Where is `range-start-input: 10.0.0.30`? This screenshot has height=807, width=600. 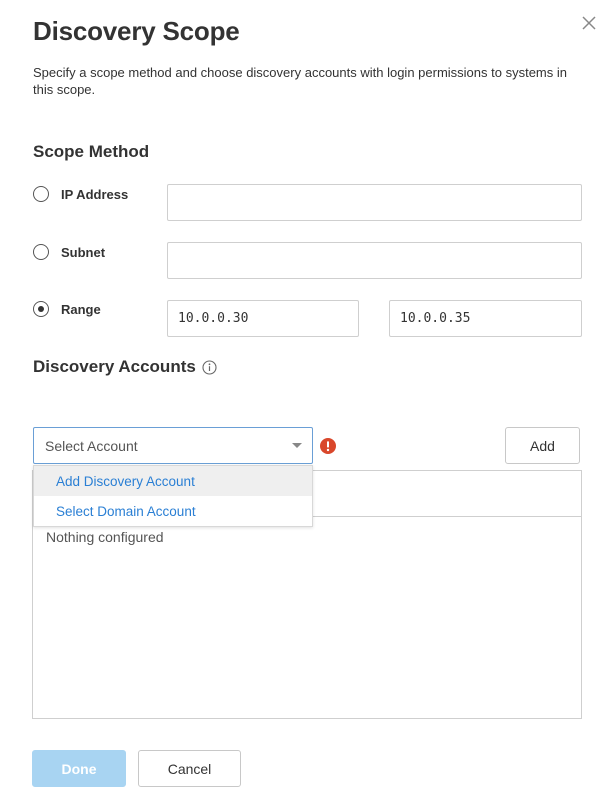 range-start-input: 10.0.0.30 is located at coordinates (263, 318).